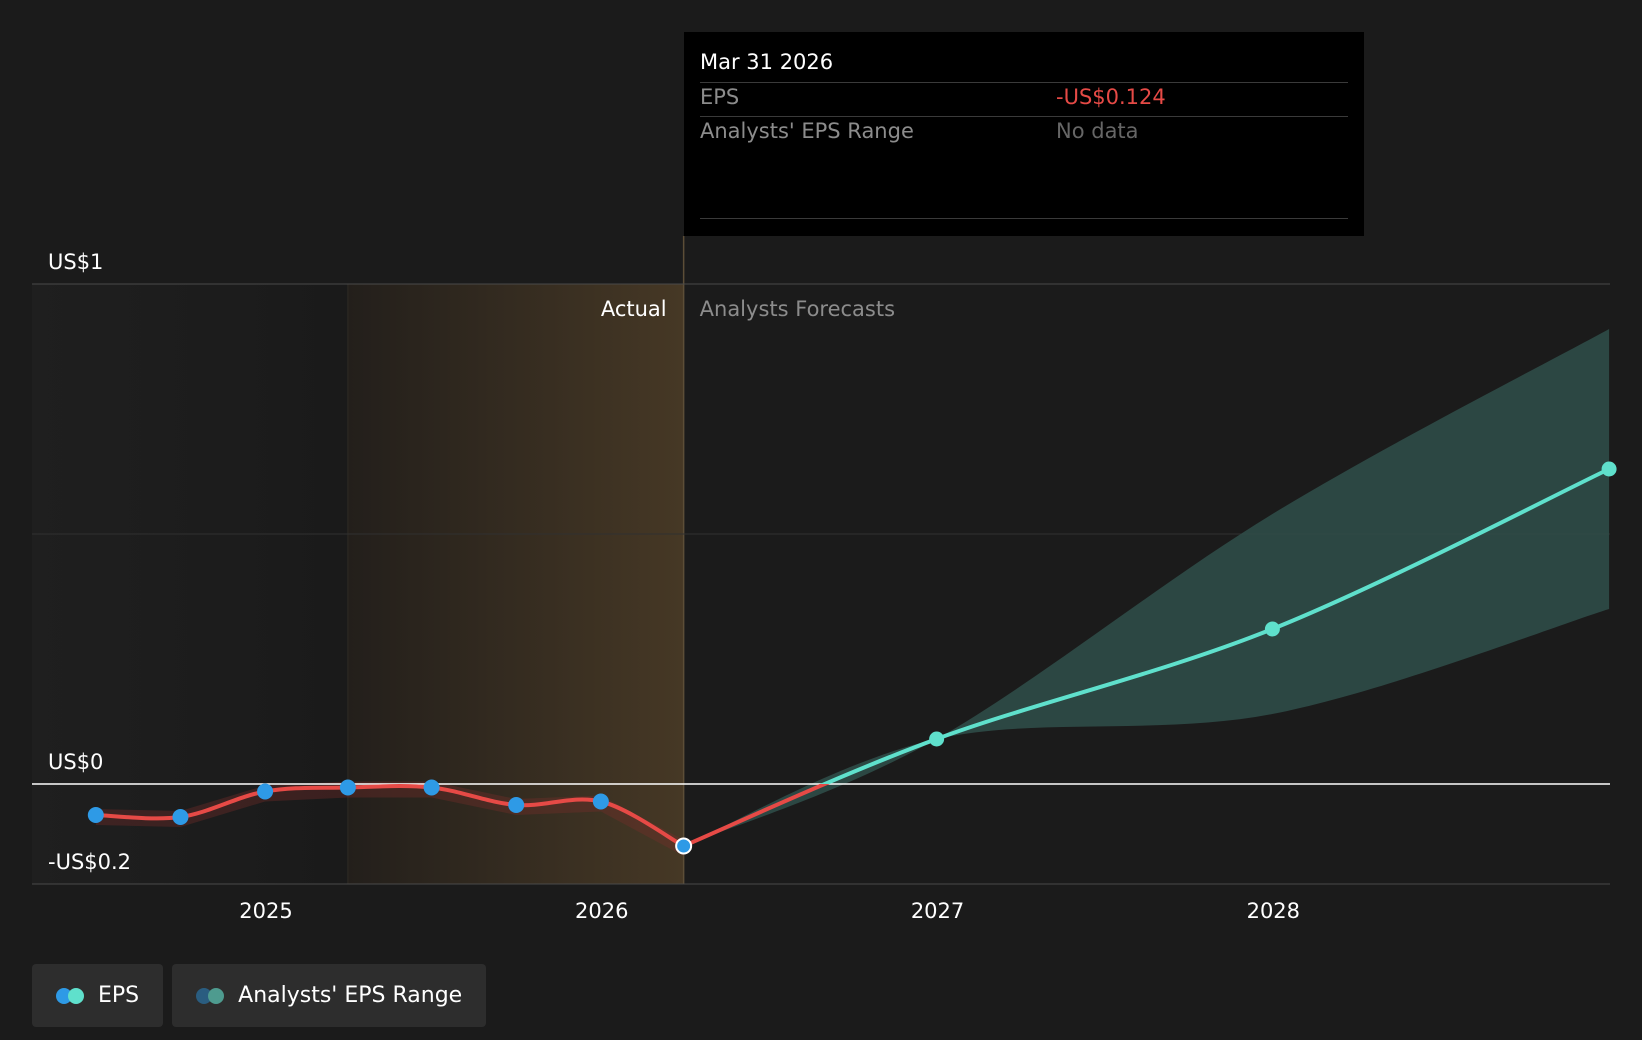  What do you see at coordinates (684, 846) in the screenshot?
I see `eps-highlight-point` at bounding box center [684, 846].